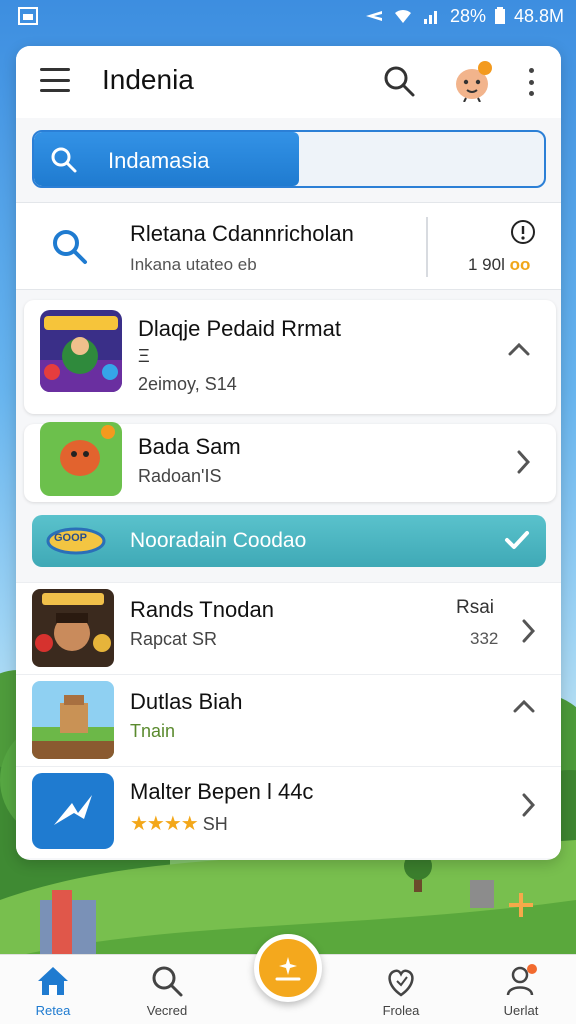  I want to click on item-title: Dutlas Biah, so click(186, 701).